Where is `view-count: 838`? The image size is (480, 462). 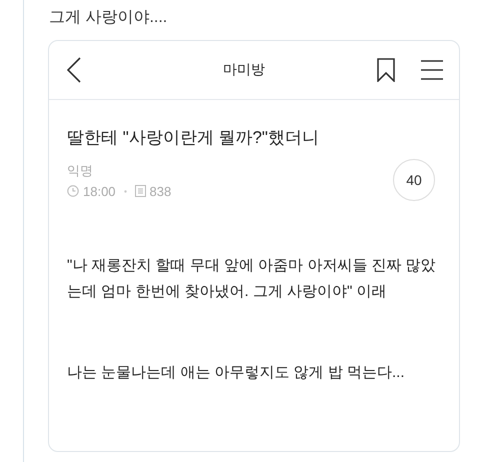 view-count: 838 is located at coordinates (161, 191).